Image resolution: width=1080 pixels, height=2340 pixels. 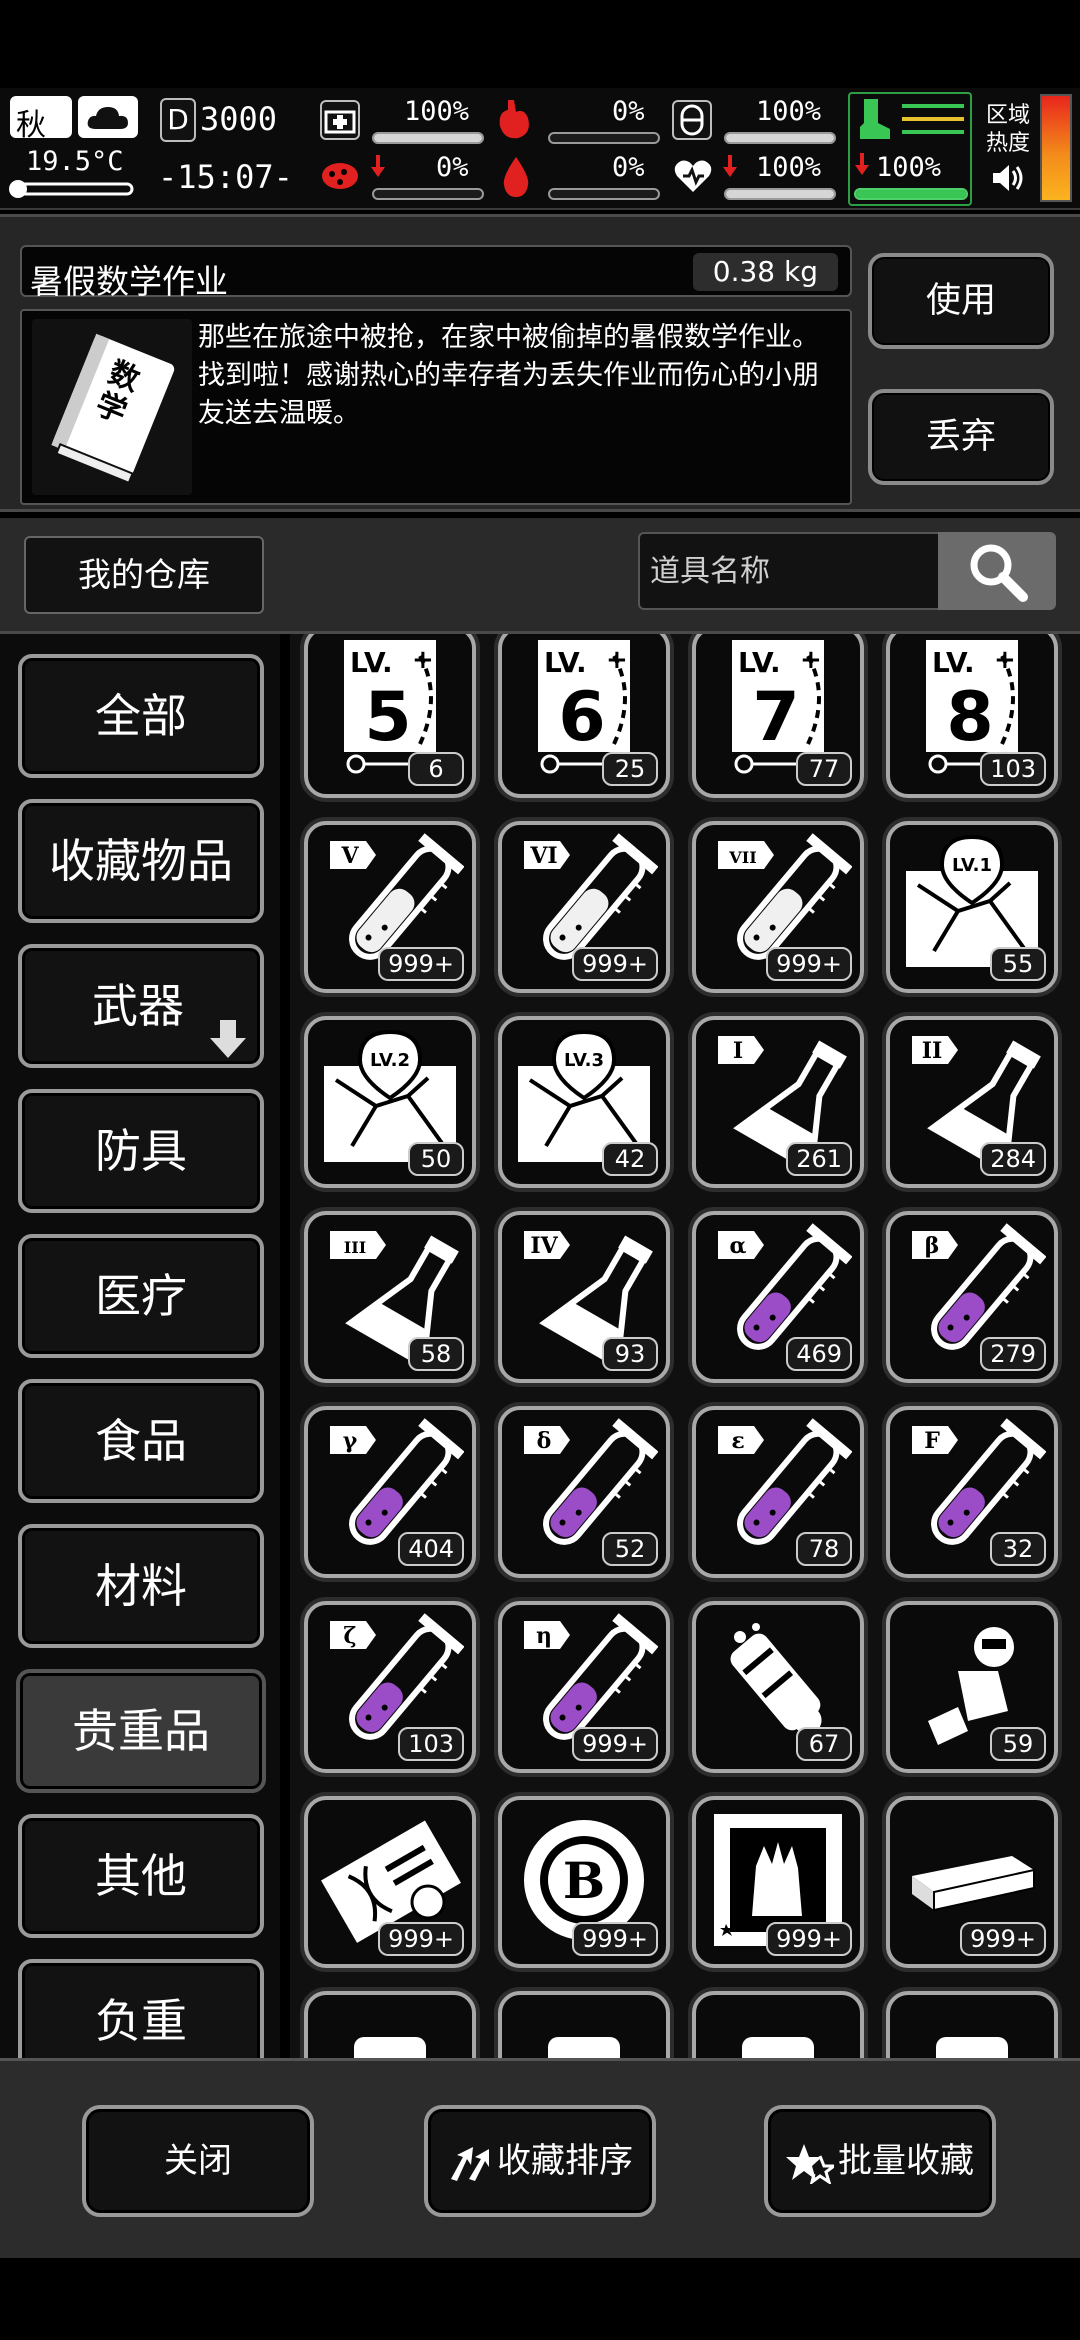 I want to click on search-button, so click(x=997, y=571).